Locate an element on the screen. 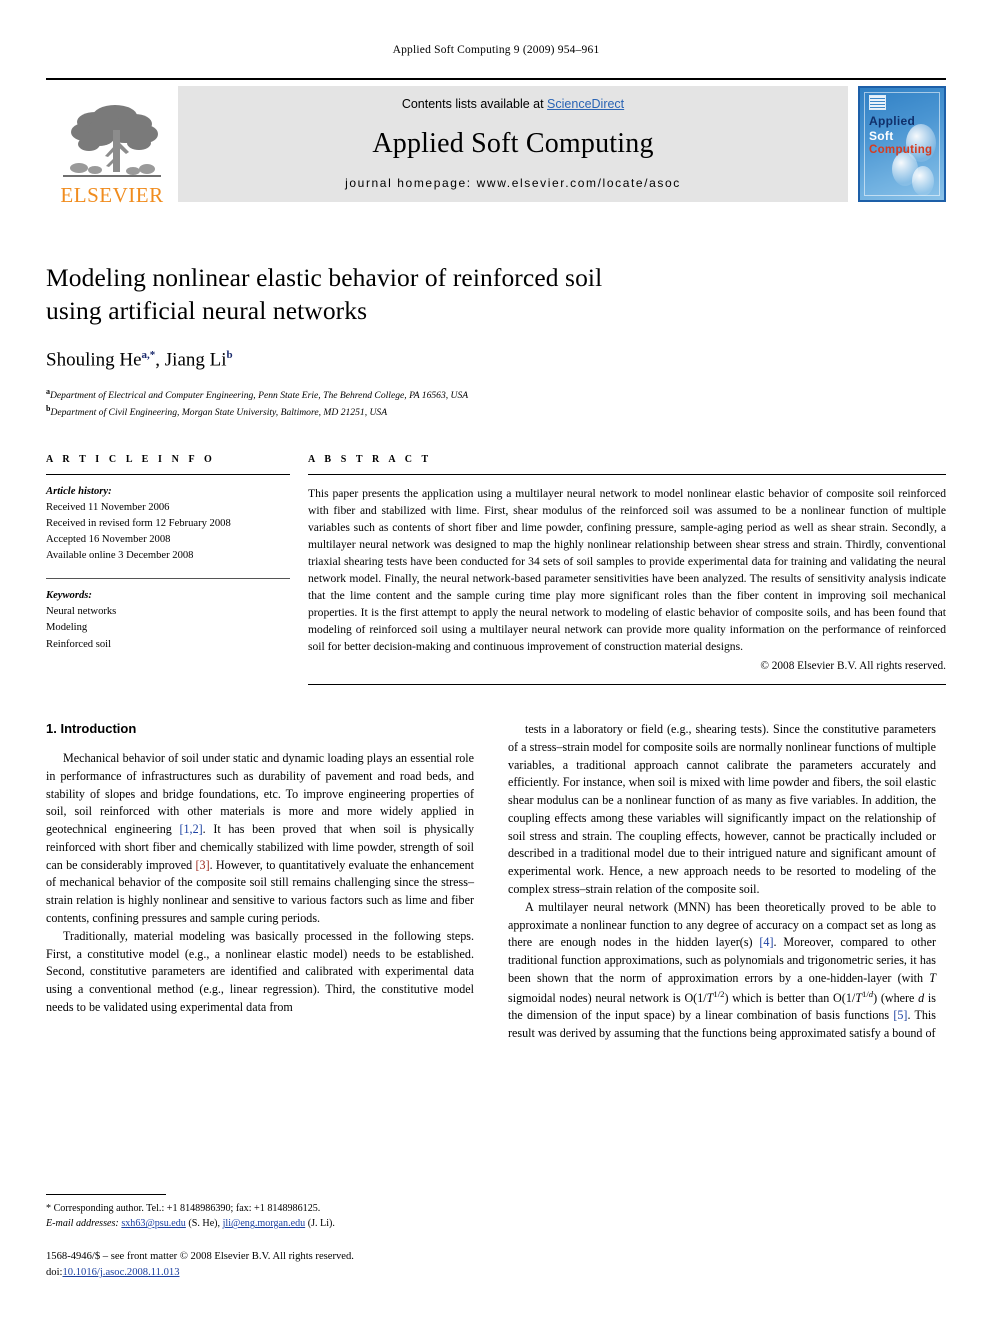 This screenshot has width=992, height=1323. author-affiliation-mark: b is located at coordinates (229, 355).